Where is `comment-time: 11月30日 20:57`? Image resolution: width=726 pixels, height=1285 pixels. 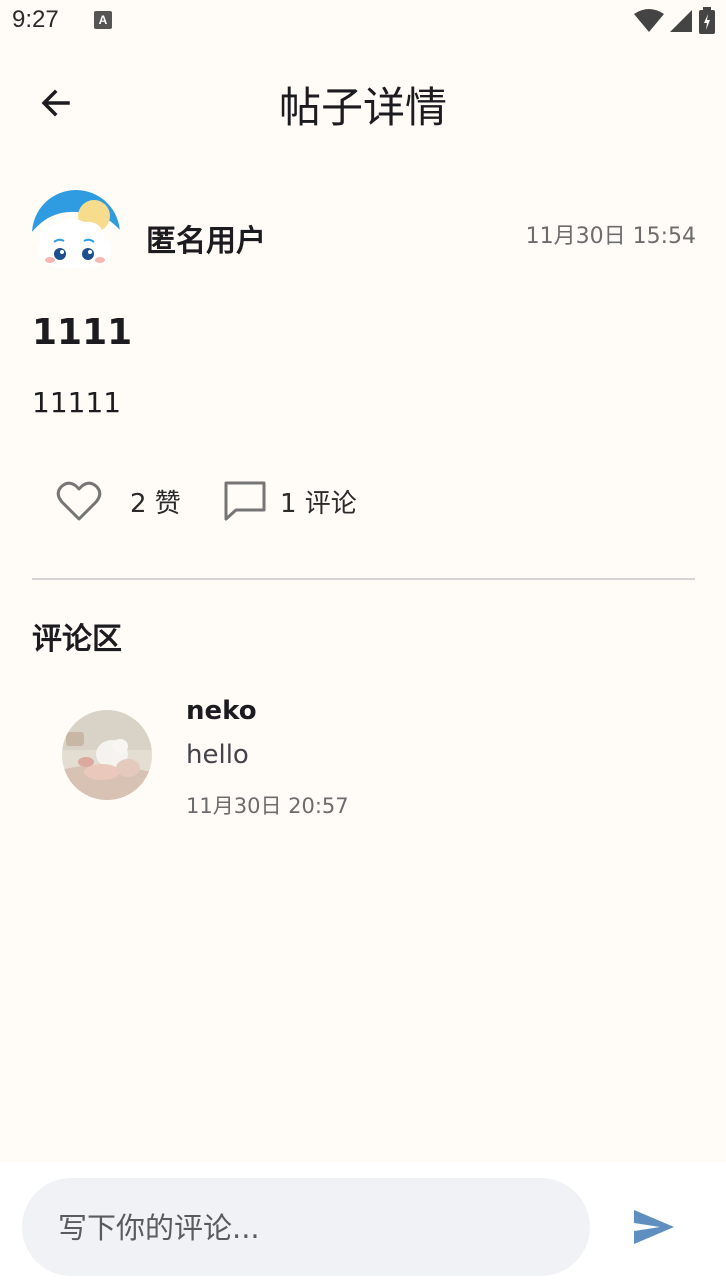
comment-time: 11月30日 20:57 is located at coordinates (267, 806).